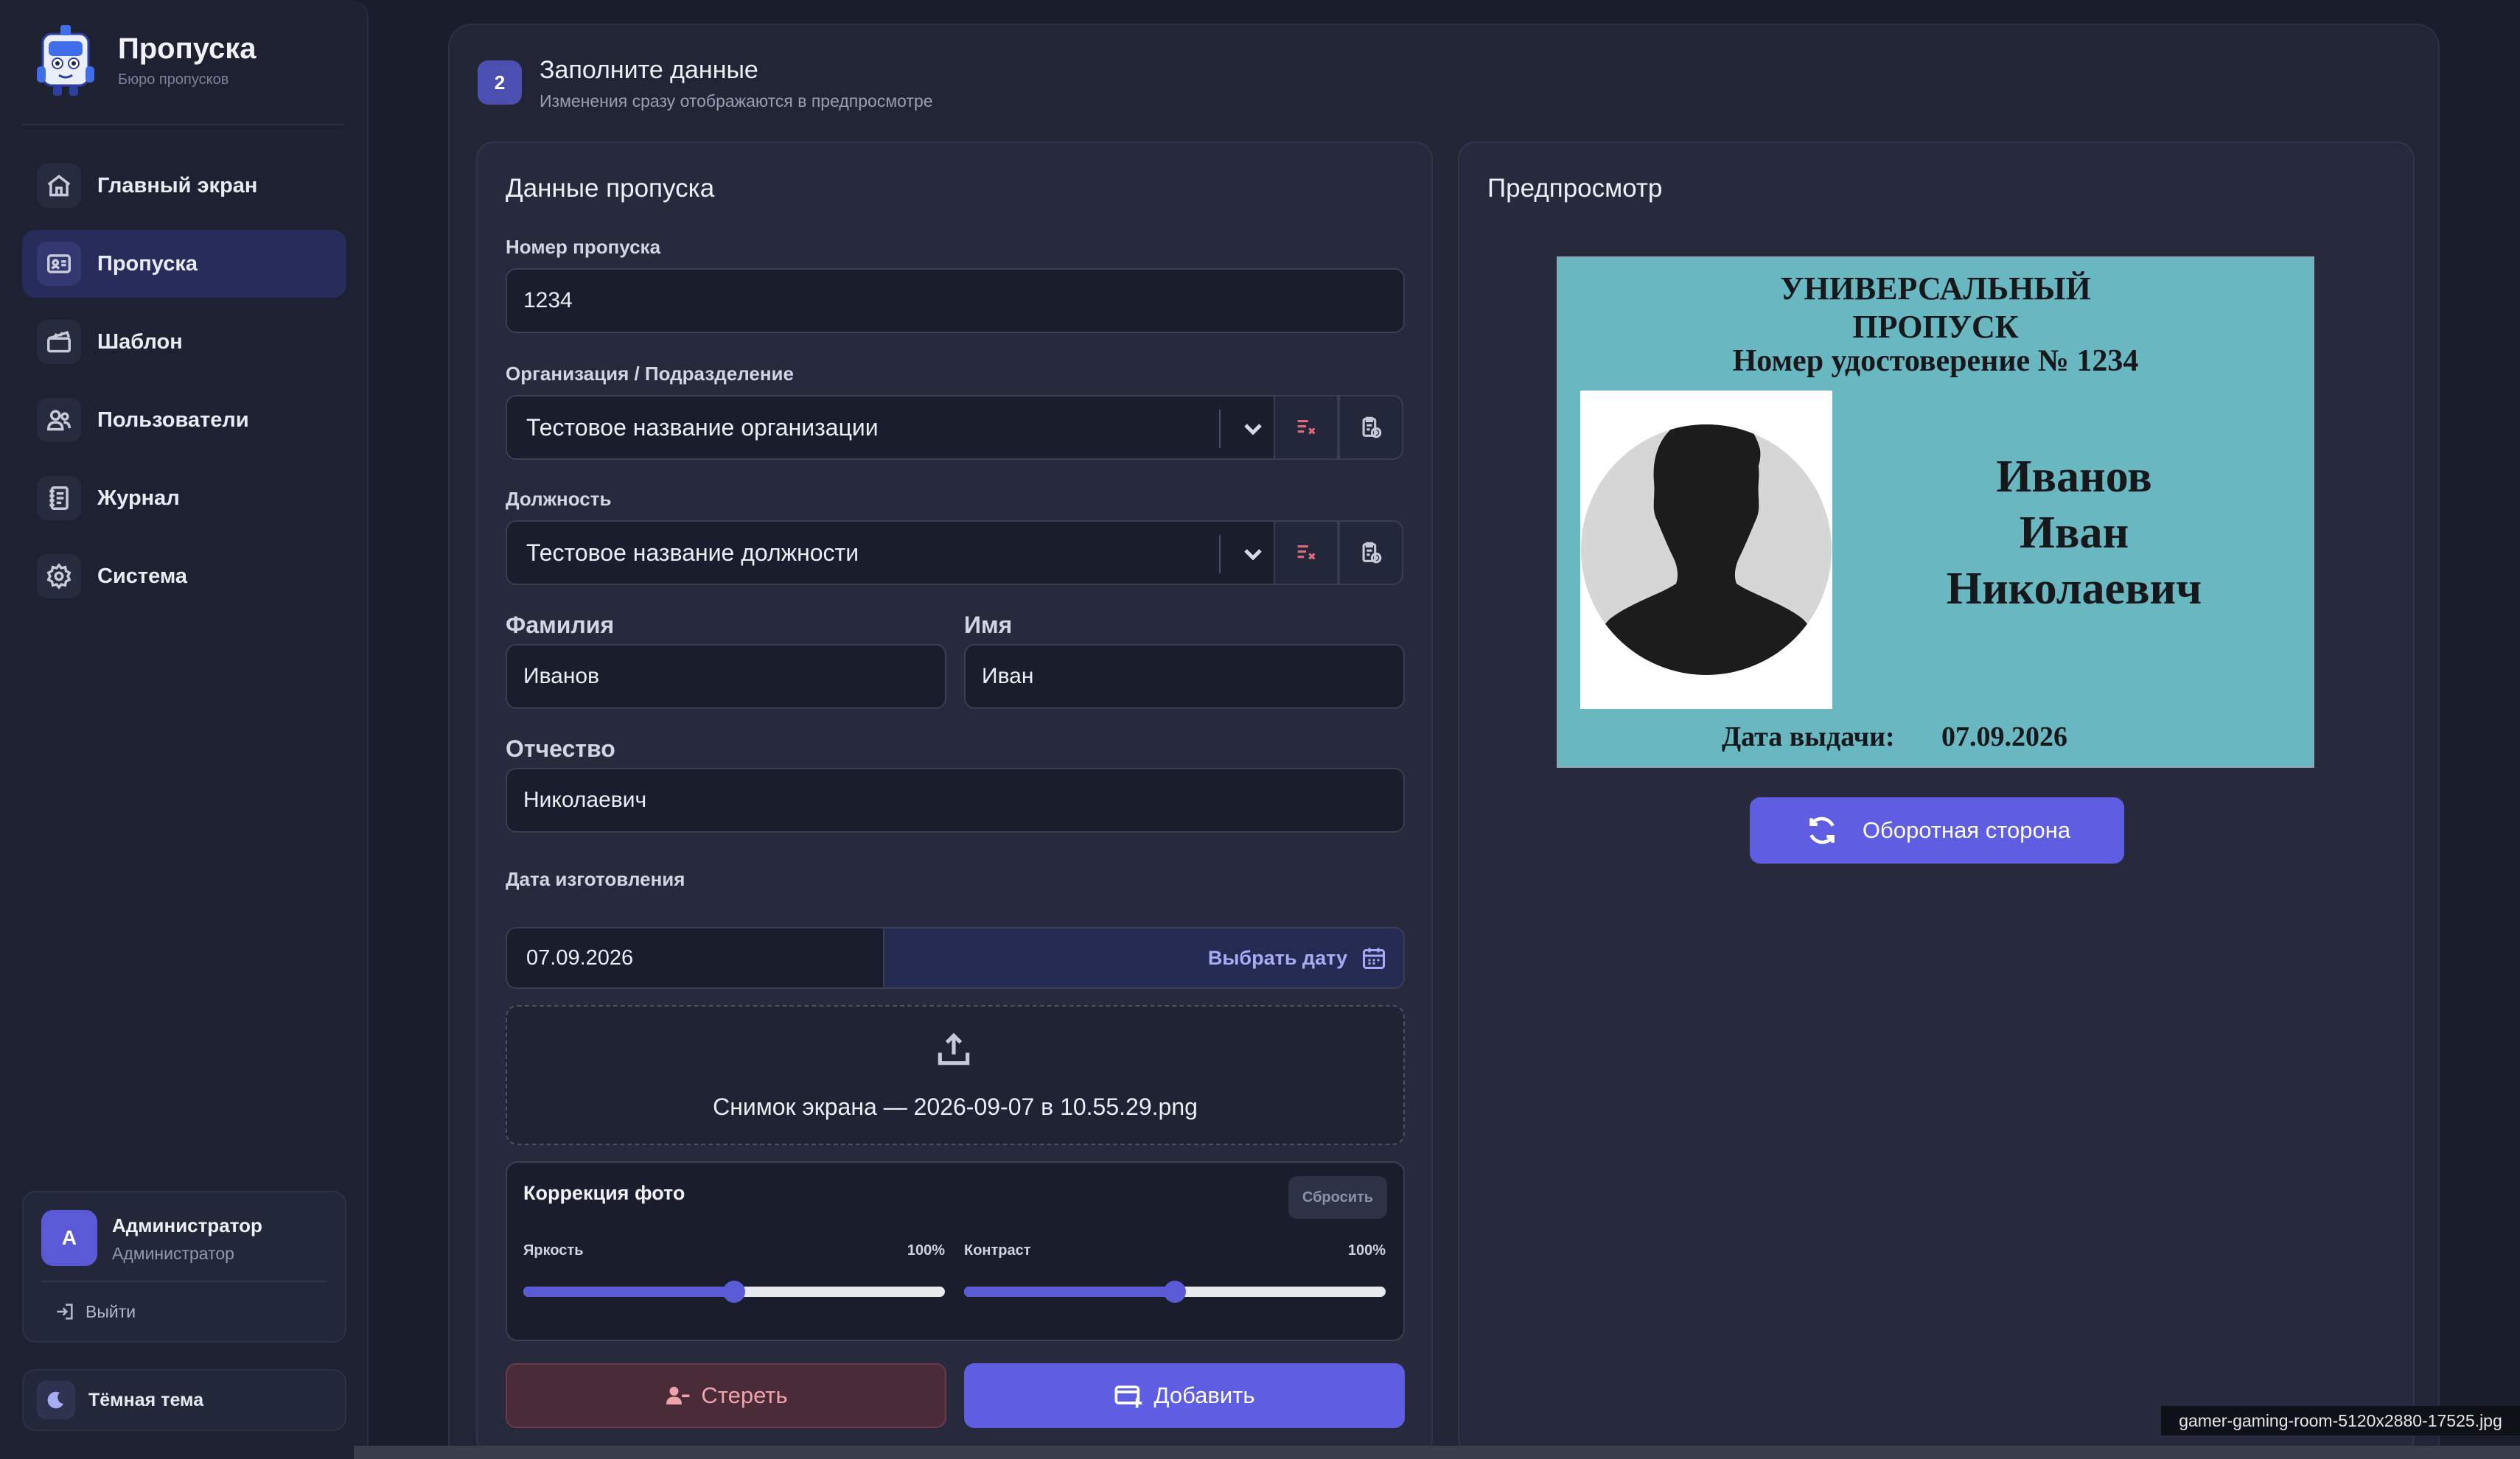  I want to click on add-button: Добавить, so click(1184, 1395).